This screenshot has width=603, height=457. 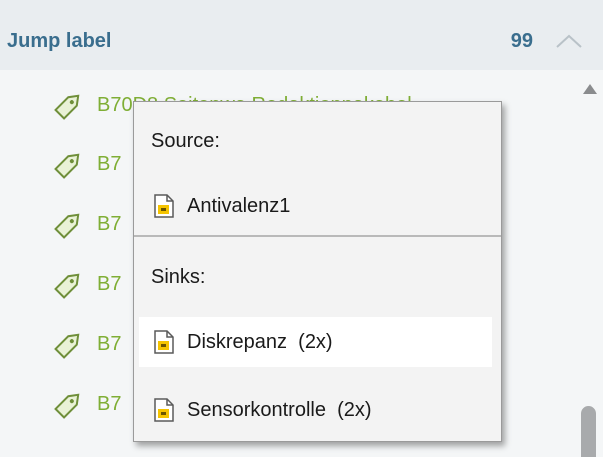 I want to click on source-heading: Source:, so click(x=185, y=141).